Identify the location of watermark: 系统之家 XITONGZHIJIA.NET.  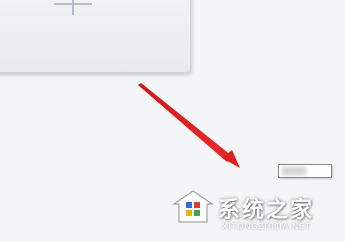
(257, 213).